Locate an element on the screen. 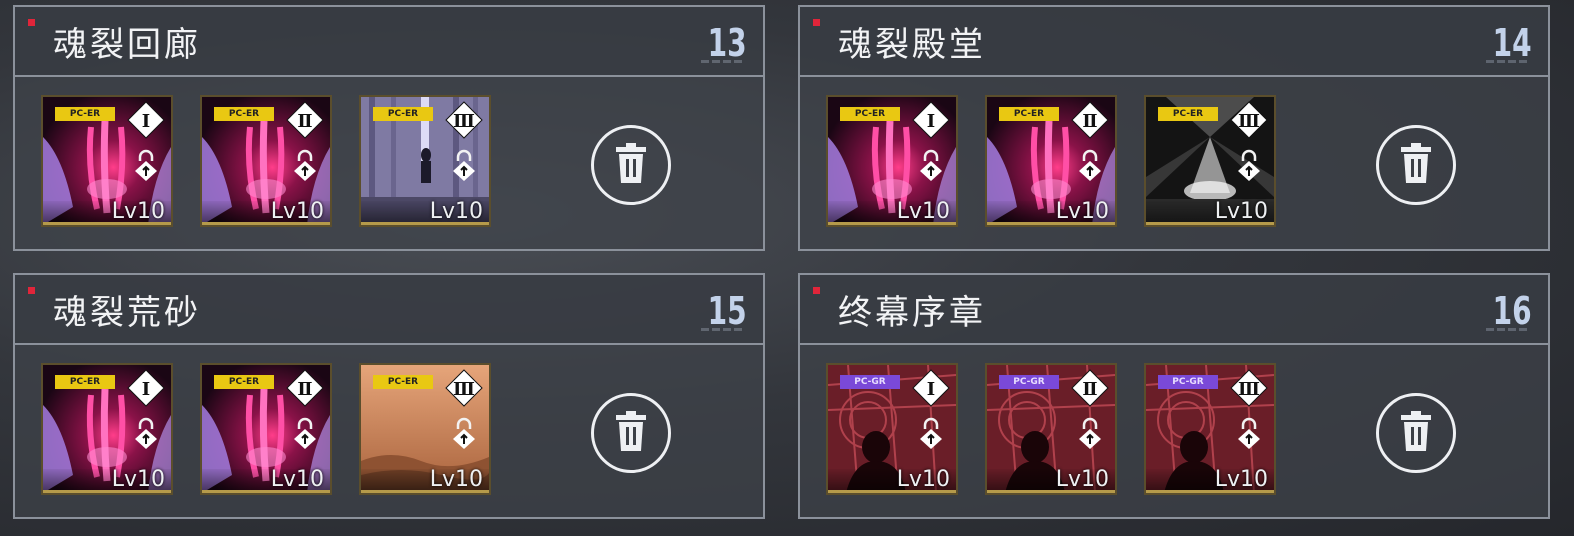  panel-number: 16 is located at coordinates (1512, 311).